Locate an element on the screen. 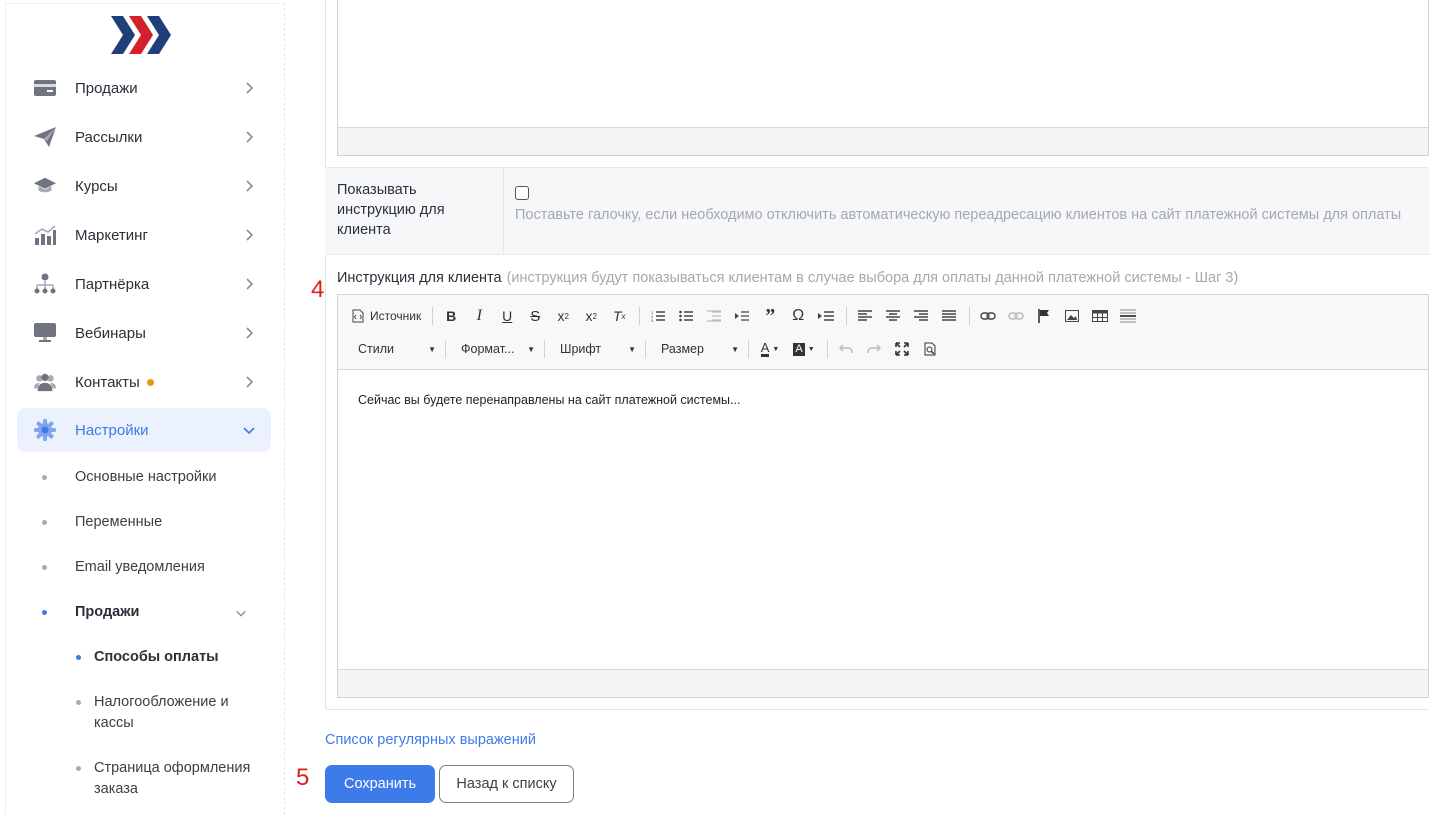 The width and height of the screenshot is (1429, 815). strikethrough-icon: S is located at coordinates (535, 316).